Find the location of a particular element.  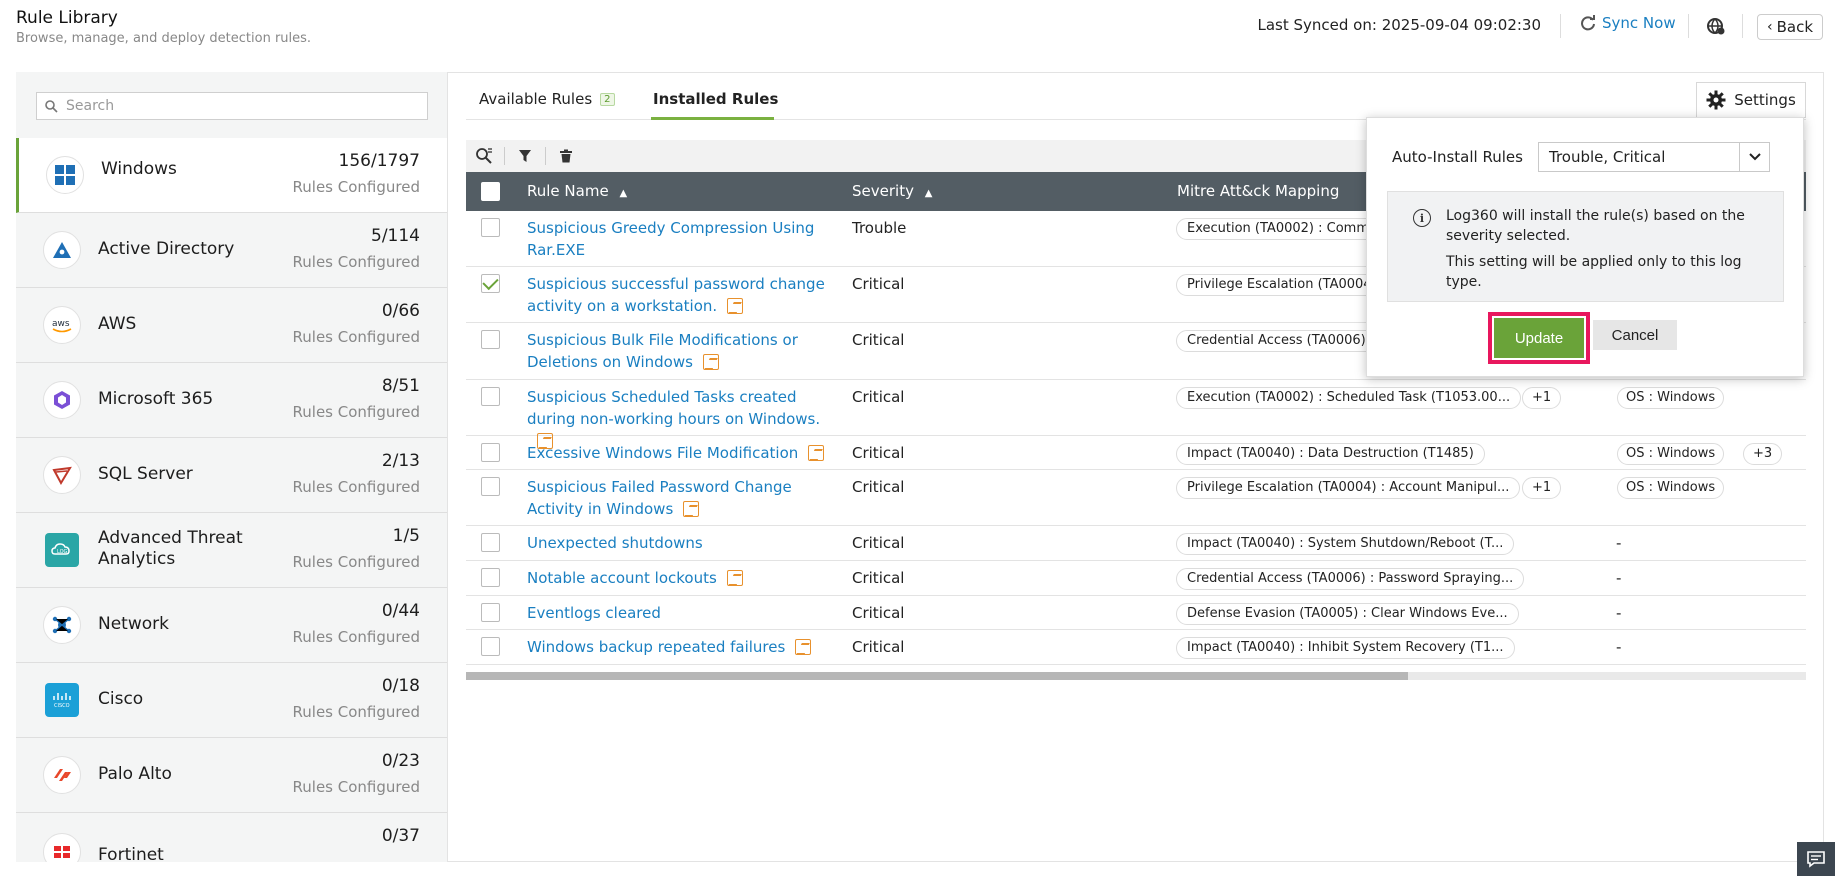

sidebar-item-windows: Windows 156/1797 Rules Configured is located at coordinates (231, 175).